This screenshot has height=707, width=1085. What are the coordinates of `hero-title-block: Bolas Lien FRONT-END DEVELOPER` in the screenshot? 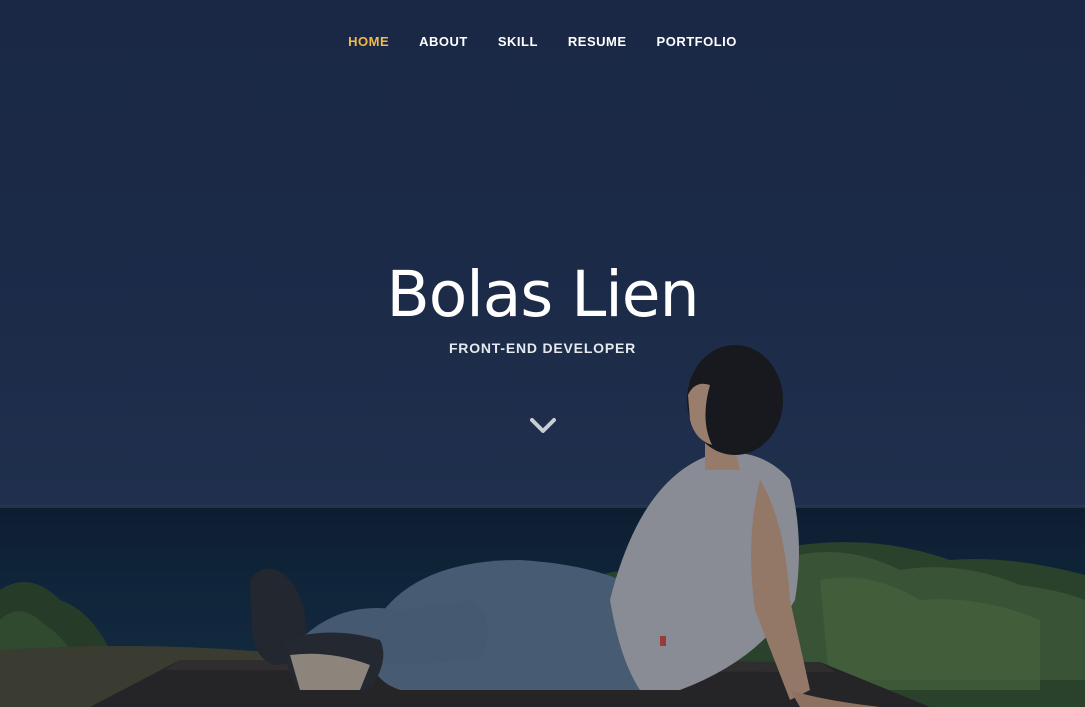 It's located at (542, 307).